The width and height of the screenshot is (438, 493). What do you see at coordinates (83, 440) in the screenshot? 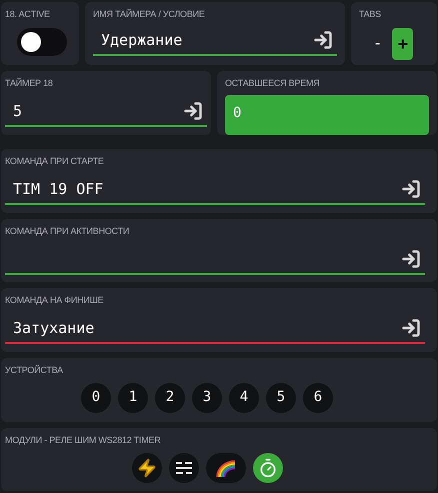
I see `card-label: МОДУЛИ - РЕЛЕ ШИМ WS2812 TIMER` at bounding box center [83, 440].